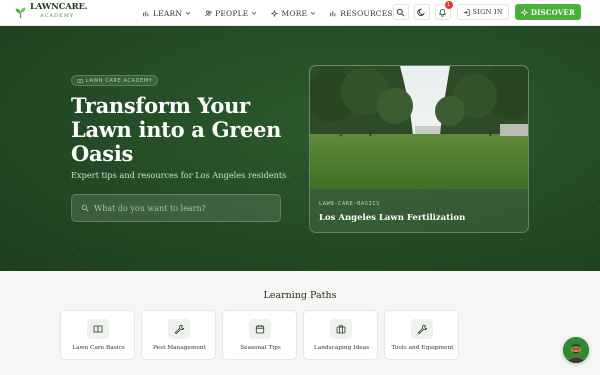 The width and height of the screenshot is (600, 375). I want to click on path-label: Landscaping Ideas, so click(341, 348).